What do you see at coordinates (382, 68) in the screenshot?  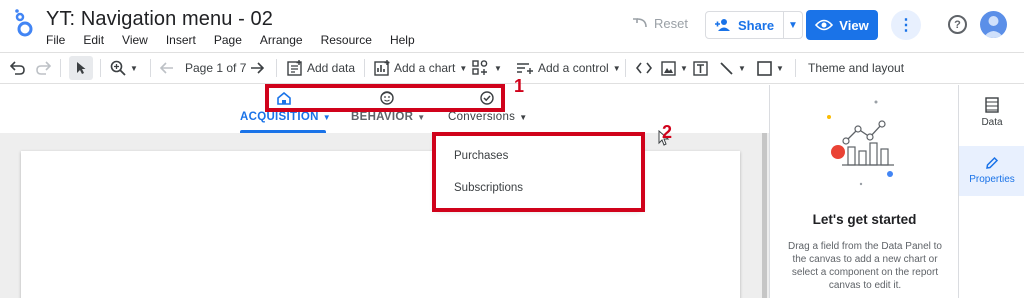 I see `add-chart-icon` at bounding box center [382, 68].